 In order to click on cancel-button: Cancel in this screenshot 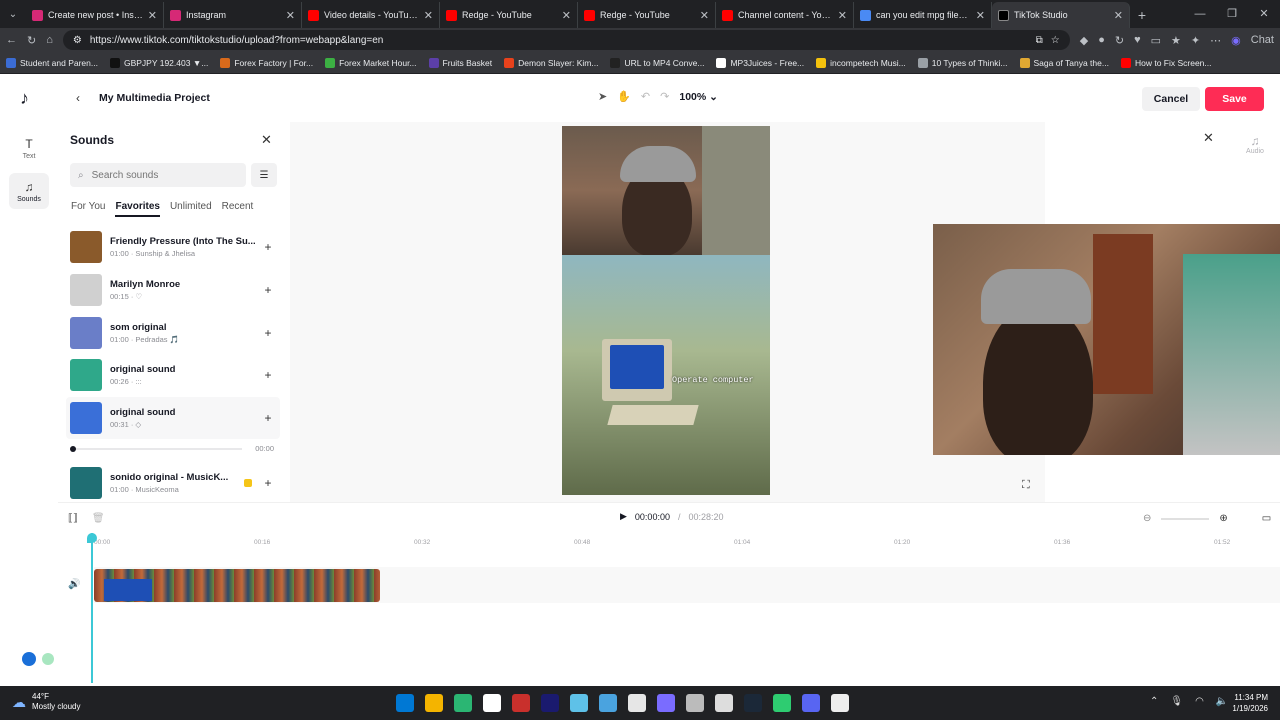, I will do `click(1171, 99)`.